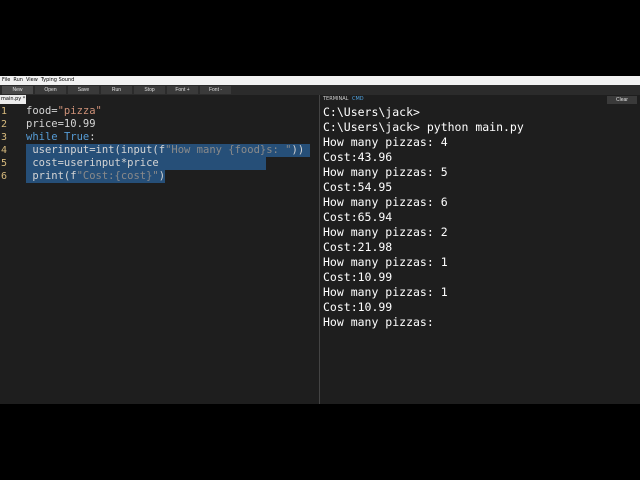 This screenshot has width=640, height=480. What do you see at coordinates (32, 80) in the screenshot?
I see `menu-view: View` at bounding box center [32, 80].